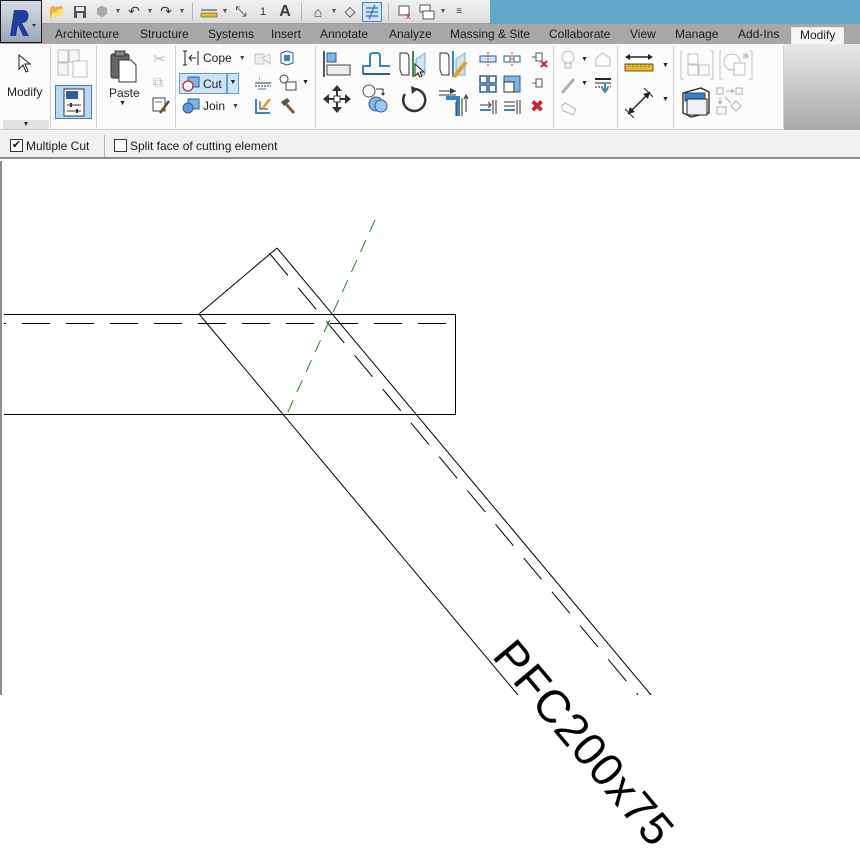  Describe the element at coordinates (104, 146) in the screenshot. I see `options-separator` at that location.